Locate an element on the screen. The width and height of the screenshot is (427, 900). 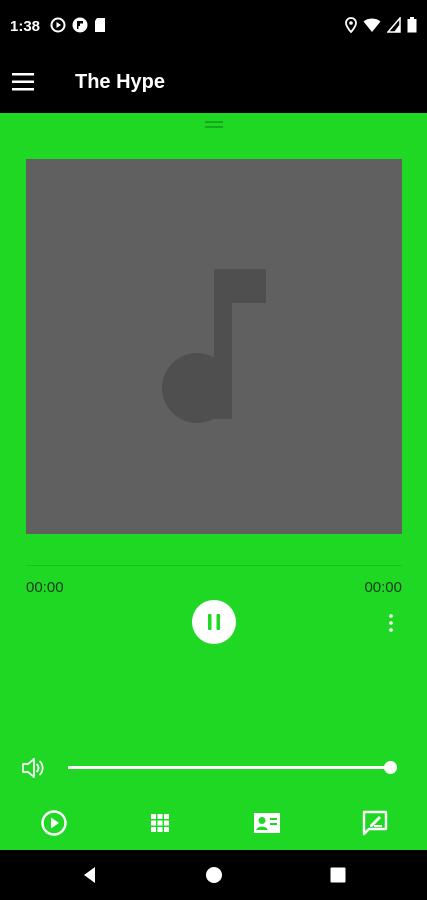
signal-icon is located at coordinates (394, 25).